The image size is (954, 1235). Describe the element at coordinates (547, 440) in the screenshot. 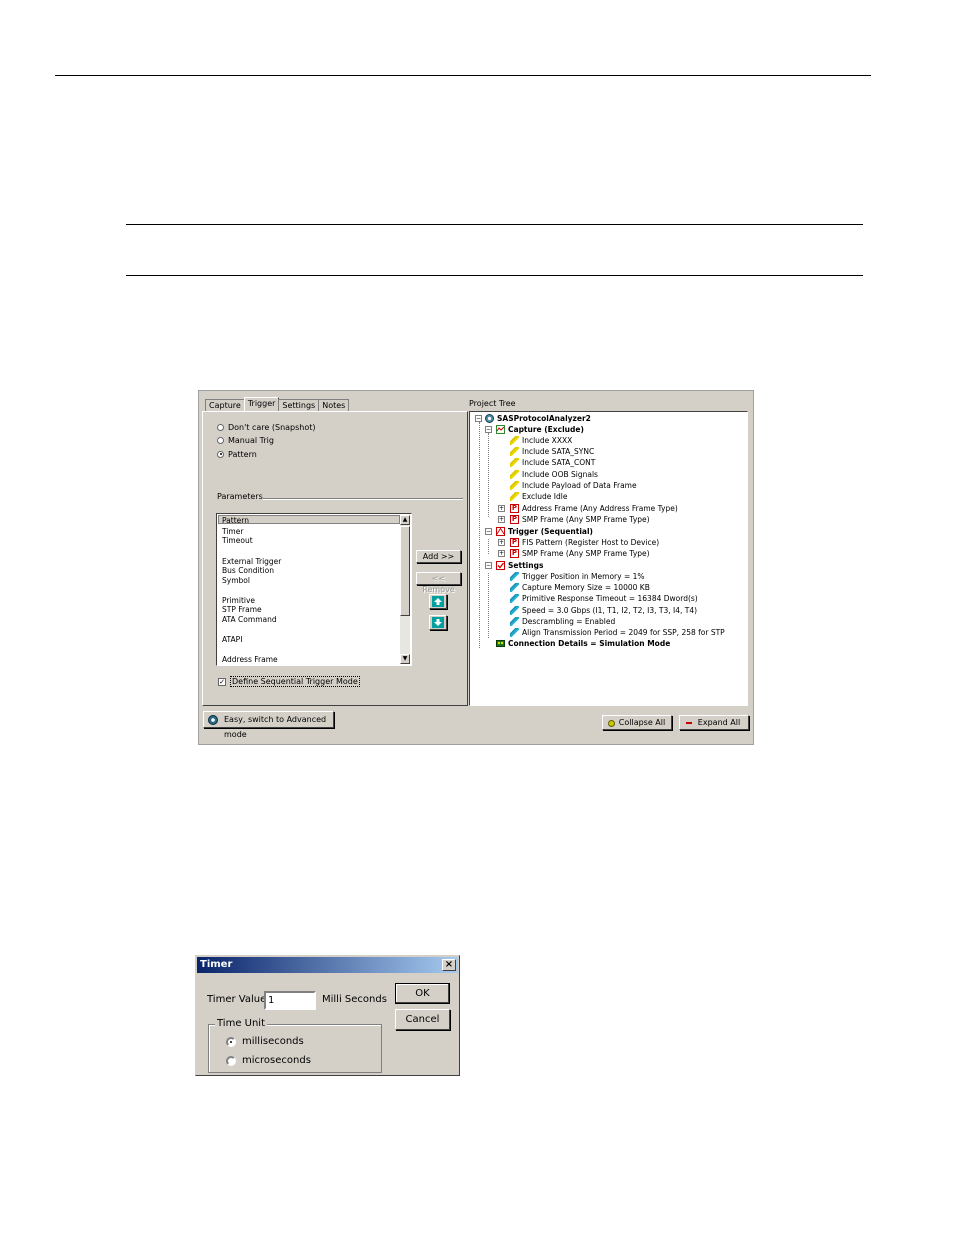

I see `tree-leaf-label: Include XXXX` at that location.